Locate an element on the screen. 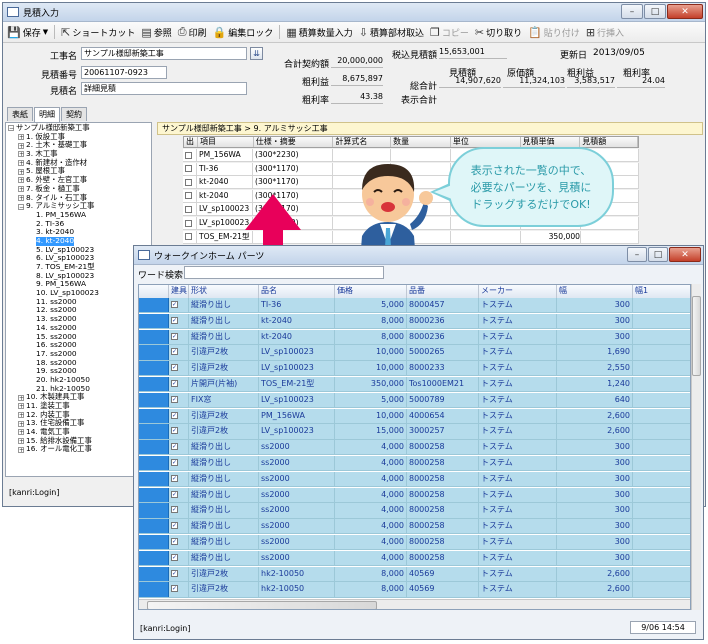  parts-row: ✓ 縦滑り出し TI-36 5,000 8000457 トステム 300 is located at coordinates (414, 306).